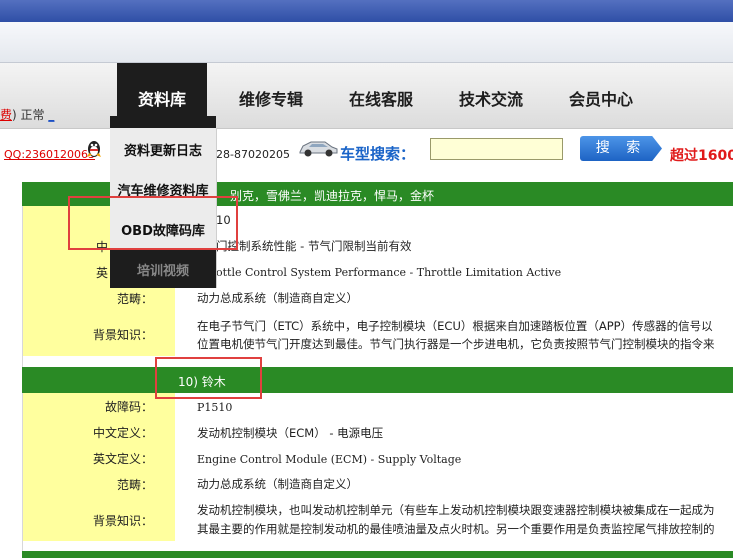  Describe the element at coordinates (134, 299) in the screenshot. I see `entry-1-scope-label: 范畴：` at that location.